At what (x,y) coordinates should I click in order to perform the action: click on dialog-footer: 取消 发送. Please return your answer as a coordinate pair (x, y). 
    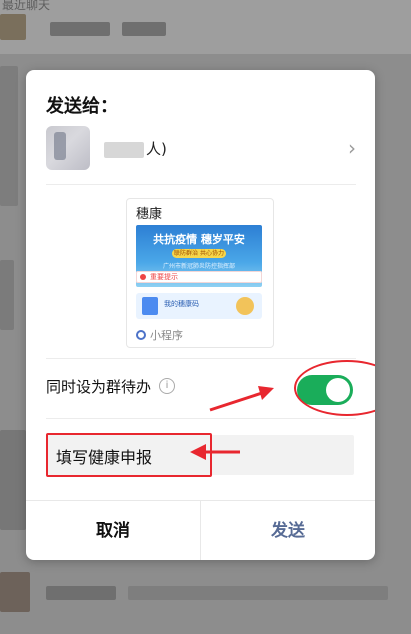
    Looking at the image, I should click on (200, 530).